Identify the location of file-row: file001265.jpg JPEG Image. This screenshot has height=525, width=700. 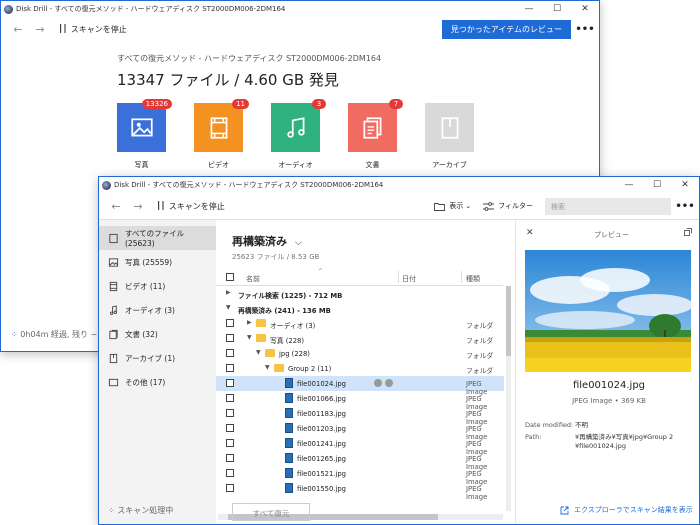
(360, 461).